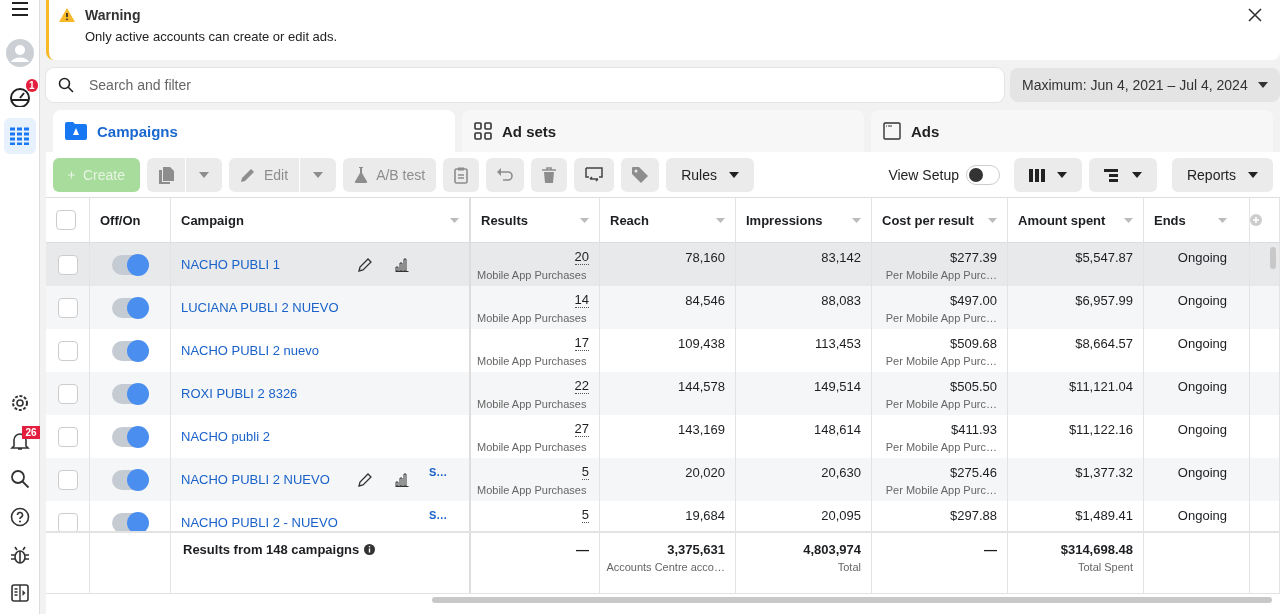  Describe the element at coordinates (841, 300) in the screenshot. I see `table-cell: 88,083` at that location.